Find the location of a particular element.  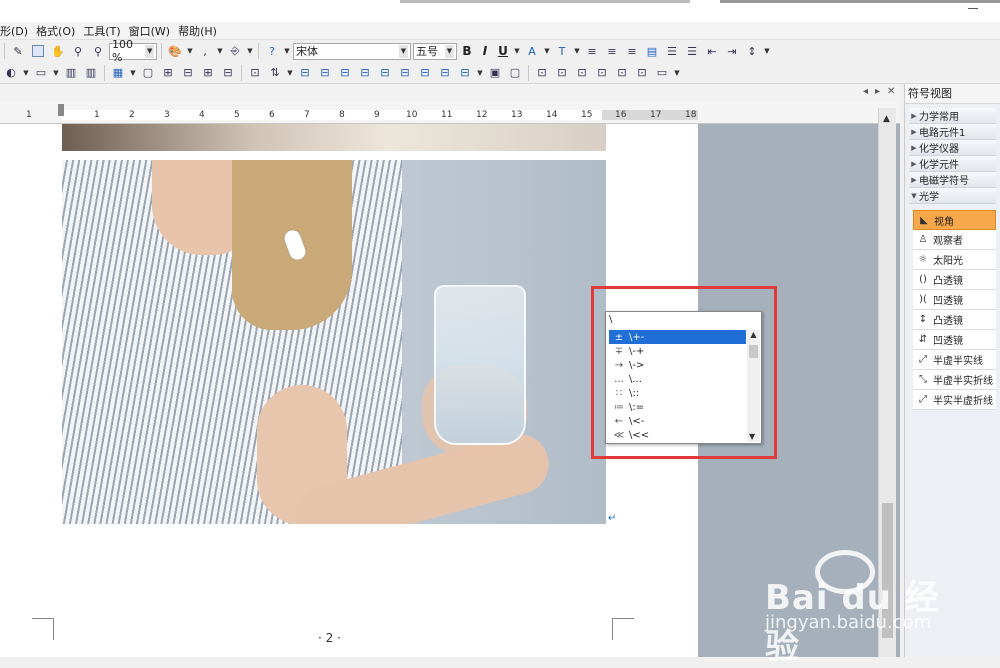

symbol-item: ◣ 视角 is located at coordinates (954, 220).